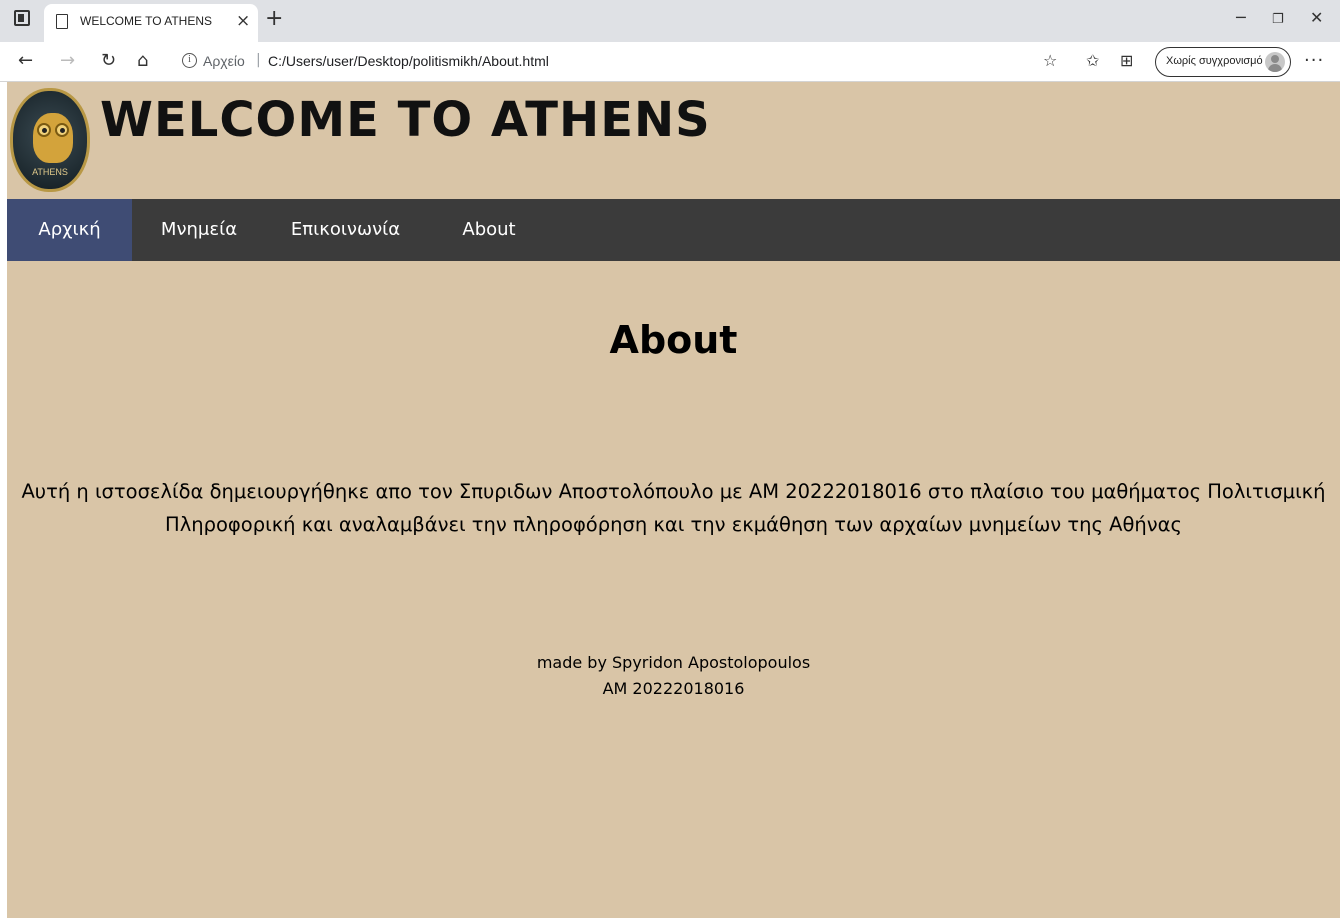 This screenshot has height=918, width=1340. Describe the element at coordinates (108, 61) in the screenshot. I see `refresh-icon: ↻` at that location.